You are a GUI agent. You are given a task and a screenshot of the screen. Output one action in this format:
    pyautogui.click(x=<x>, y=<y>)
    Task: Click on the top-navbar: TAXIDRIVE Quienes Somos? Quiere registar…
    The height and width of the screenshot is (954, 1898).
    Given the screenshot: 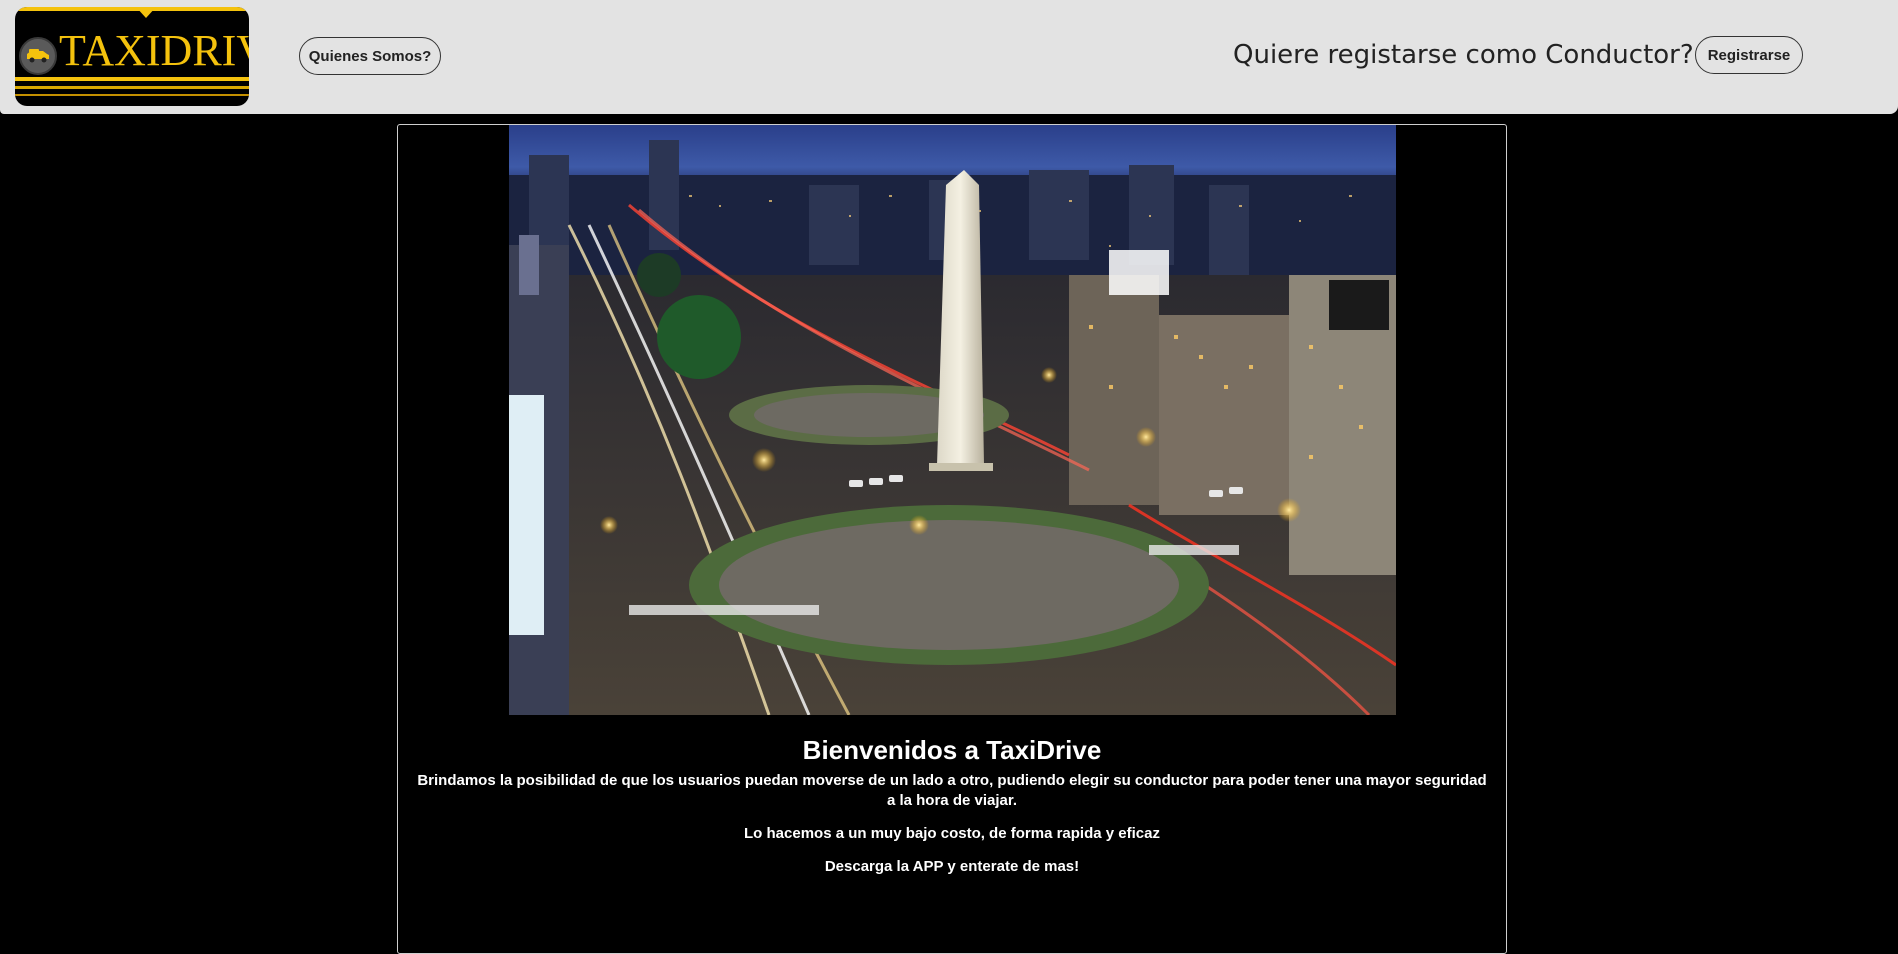 What is the action you would take?
    pyautogui.click(x=949, y=57)
    